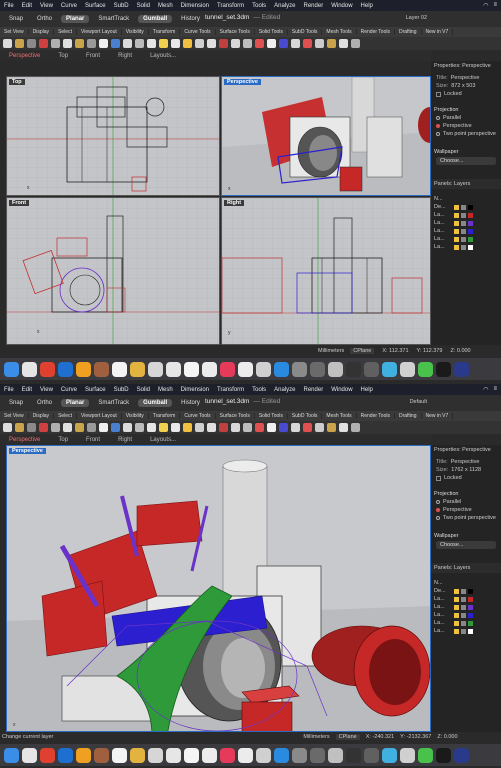 The width and height of the screenshot is (501, 768). Describe the element at coordinates (195, 390) in the screenshot. I see `menu-dimension: Dimension` at that location.